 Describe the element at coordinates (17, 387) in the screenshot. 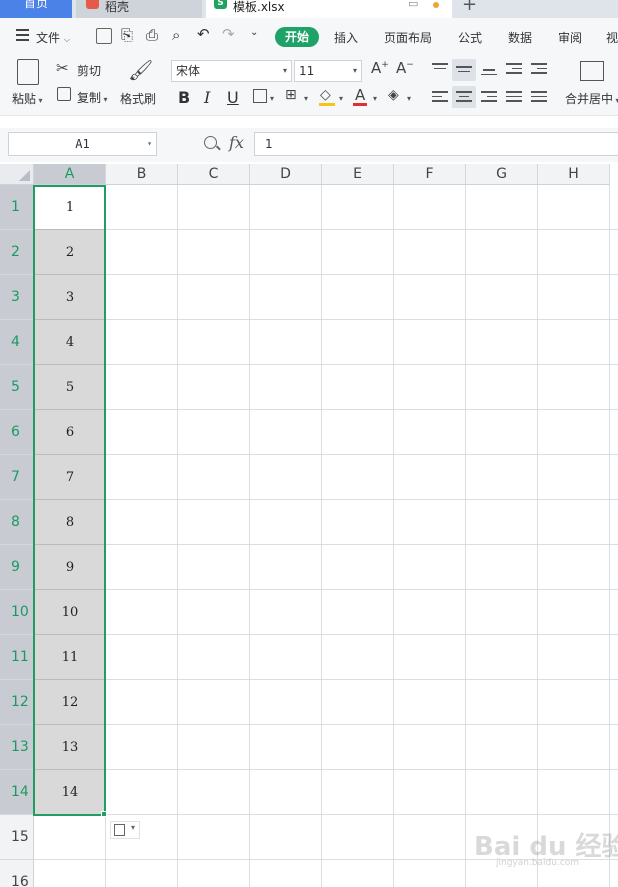

I see `row-header-5: 5` at that location.